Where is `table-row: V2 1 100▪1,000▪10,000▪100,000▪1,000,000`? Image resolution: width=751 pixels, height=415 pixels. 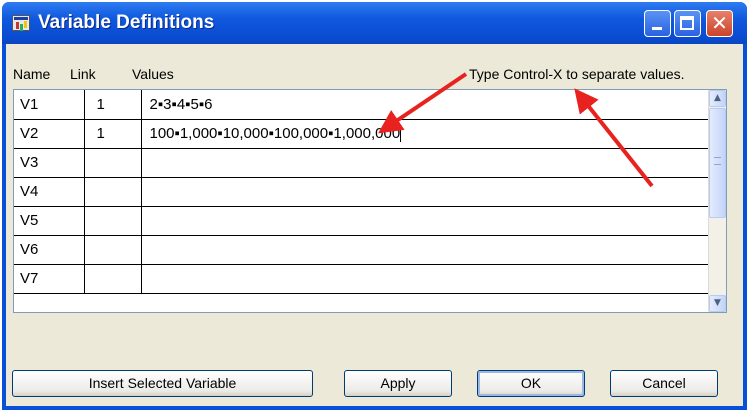
table-row: V2 1 100▪1,000▪10,000▪100,000▪1,000,000 is located at coordinates (362, 133).